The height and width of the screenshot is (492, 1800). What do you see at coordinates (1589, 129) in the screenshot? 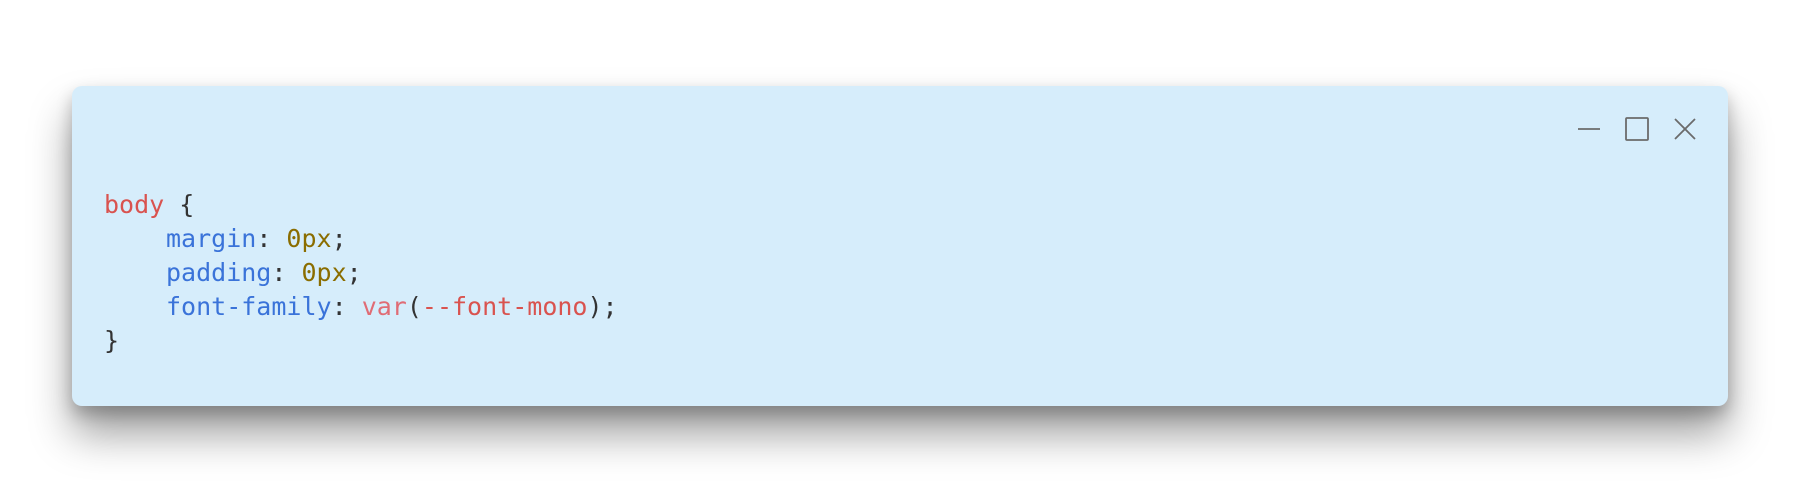
I see `minimize-icon` at bounding box center [1589, 129].